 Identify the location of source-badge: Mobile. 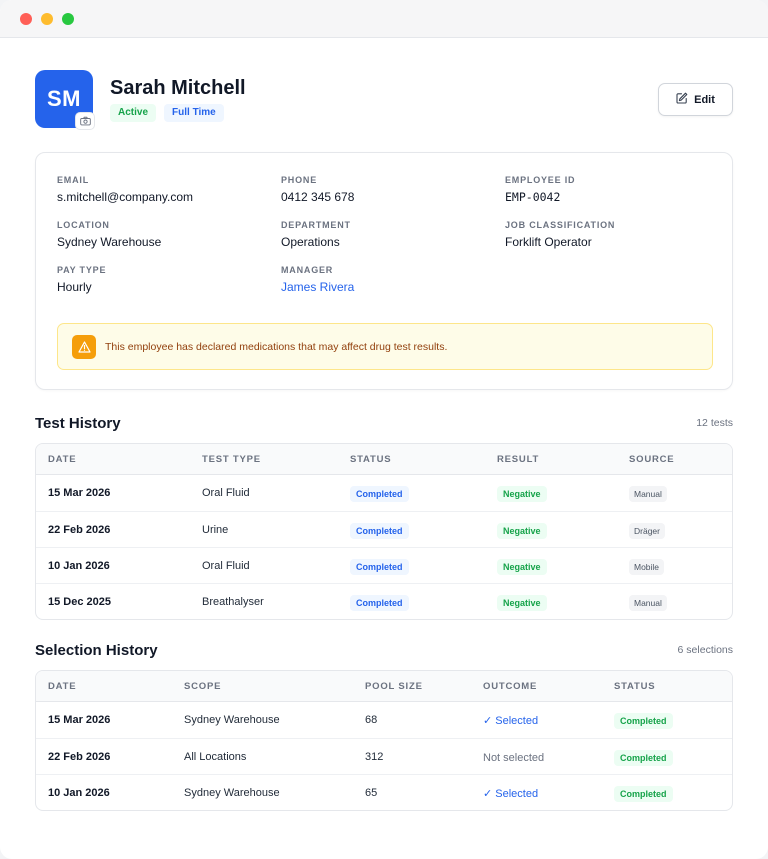
(647, 566).